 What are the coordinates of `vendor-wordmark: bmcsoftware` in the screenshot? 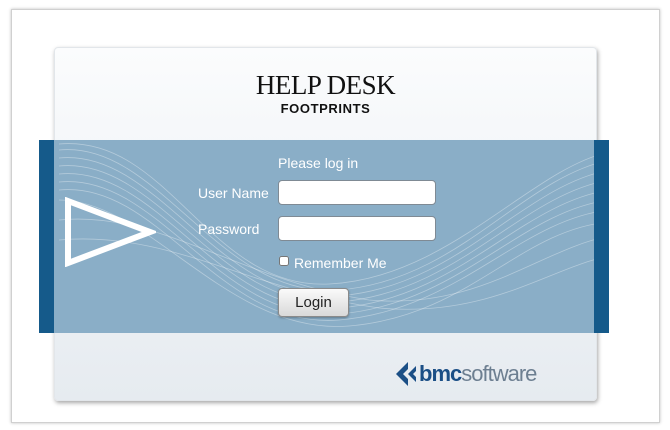 It's located at (478, 374).